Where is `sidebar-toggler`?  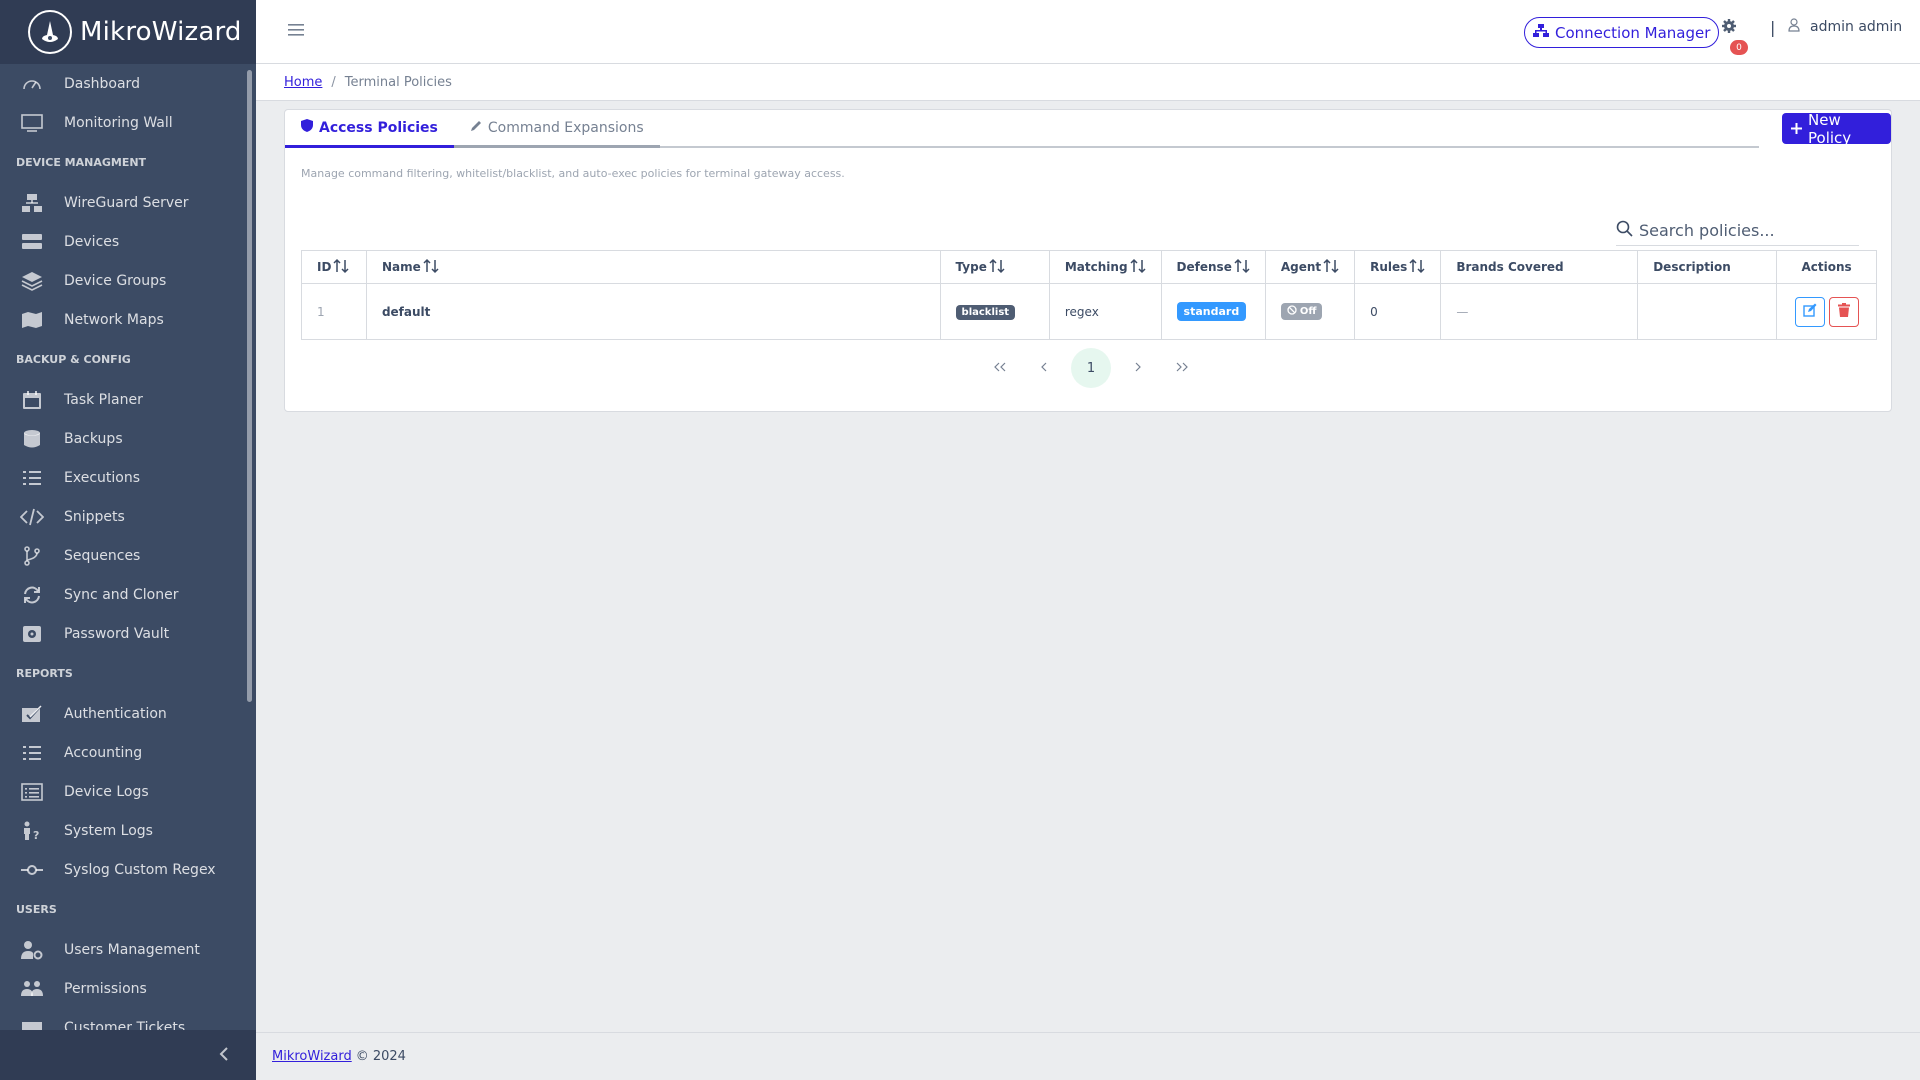
sidebar-toggler is located at coordinates (128, 1055).